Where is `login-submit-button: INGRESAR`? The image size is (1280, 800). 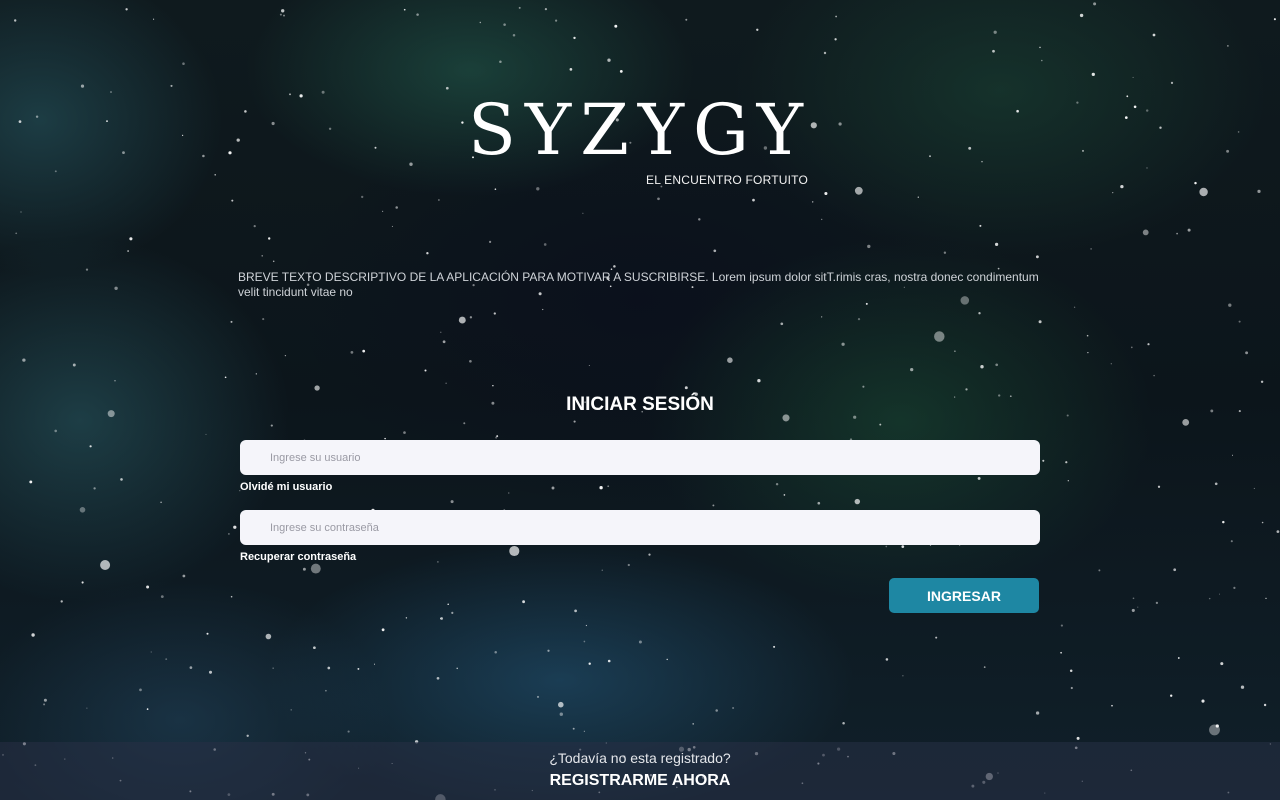
login-submit-button: INGRESAR is located at coordinates (964, 595).